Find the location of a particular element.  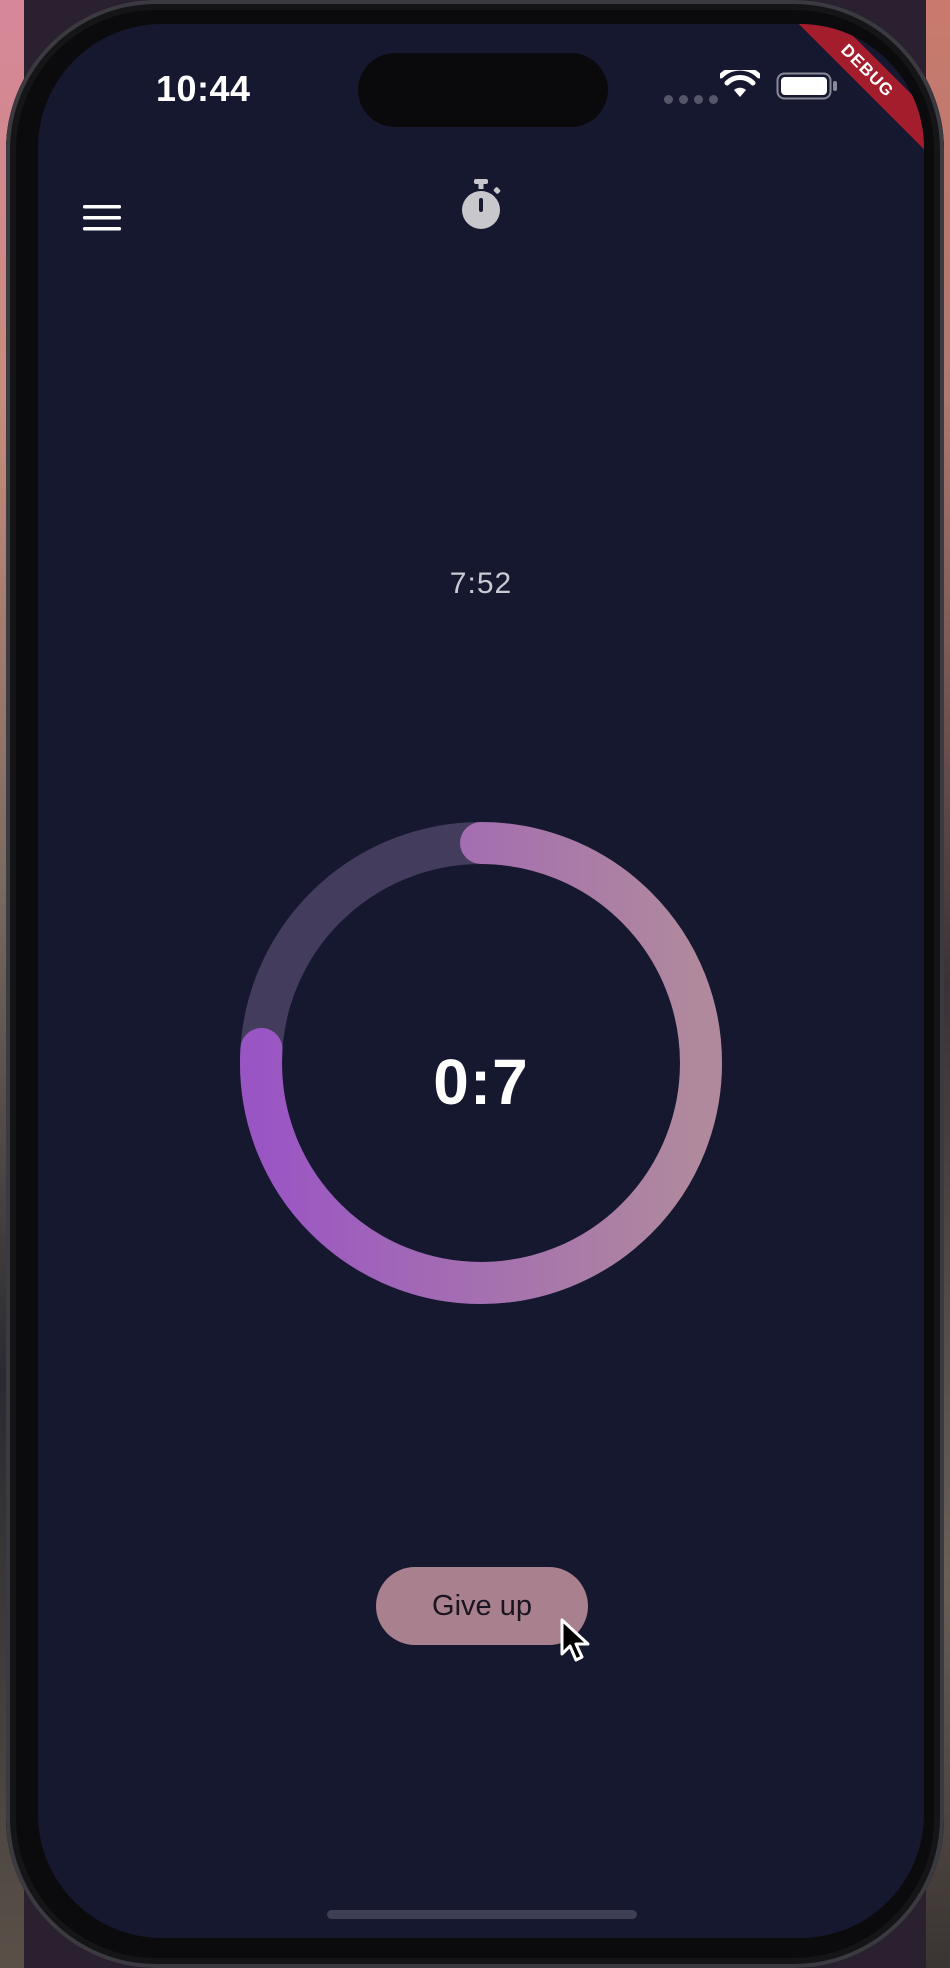

hamburger-menu-icon is located at coordinates (102, 218).